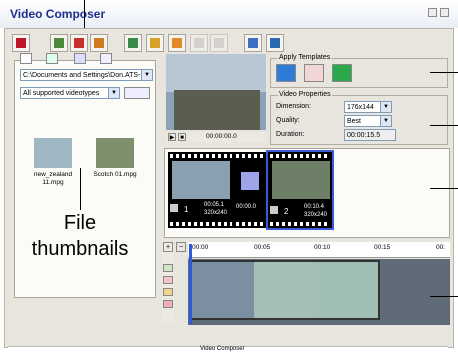  Describe the element at coordinates (364, 135) in the screenshot. I see `duration-value: 00:00:15.5` at that location.